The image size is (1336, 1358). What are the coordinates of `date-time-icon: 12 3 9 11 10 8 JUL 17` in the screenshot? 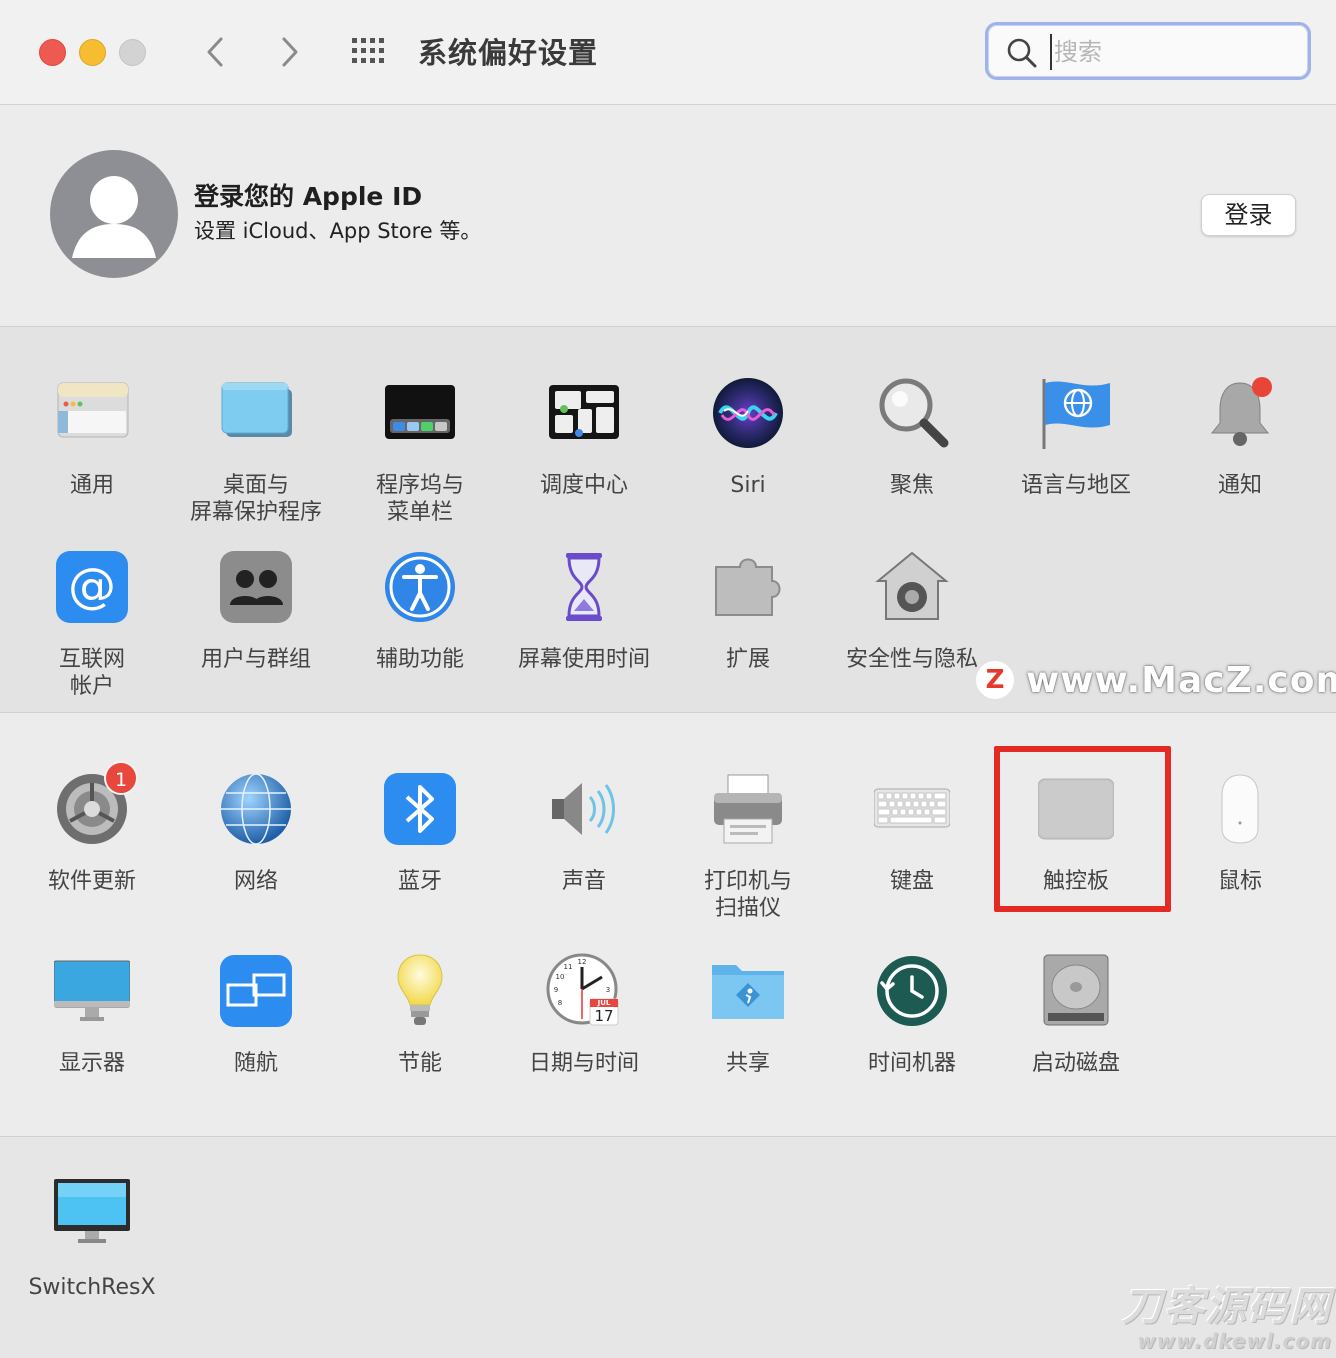 It's located at (584, 991).